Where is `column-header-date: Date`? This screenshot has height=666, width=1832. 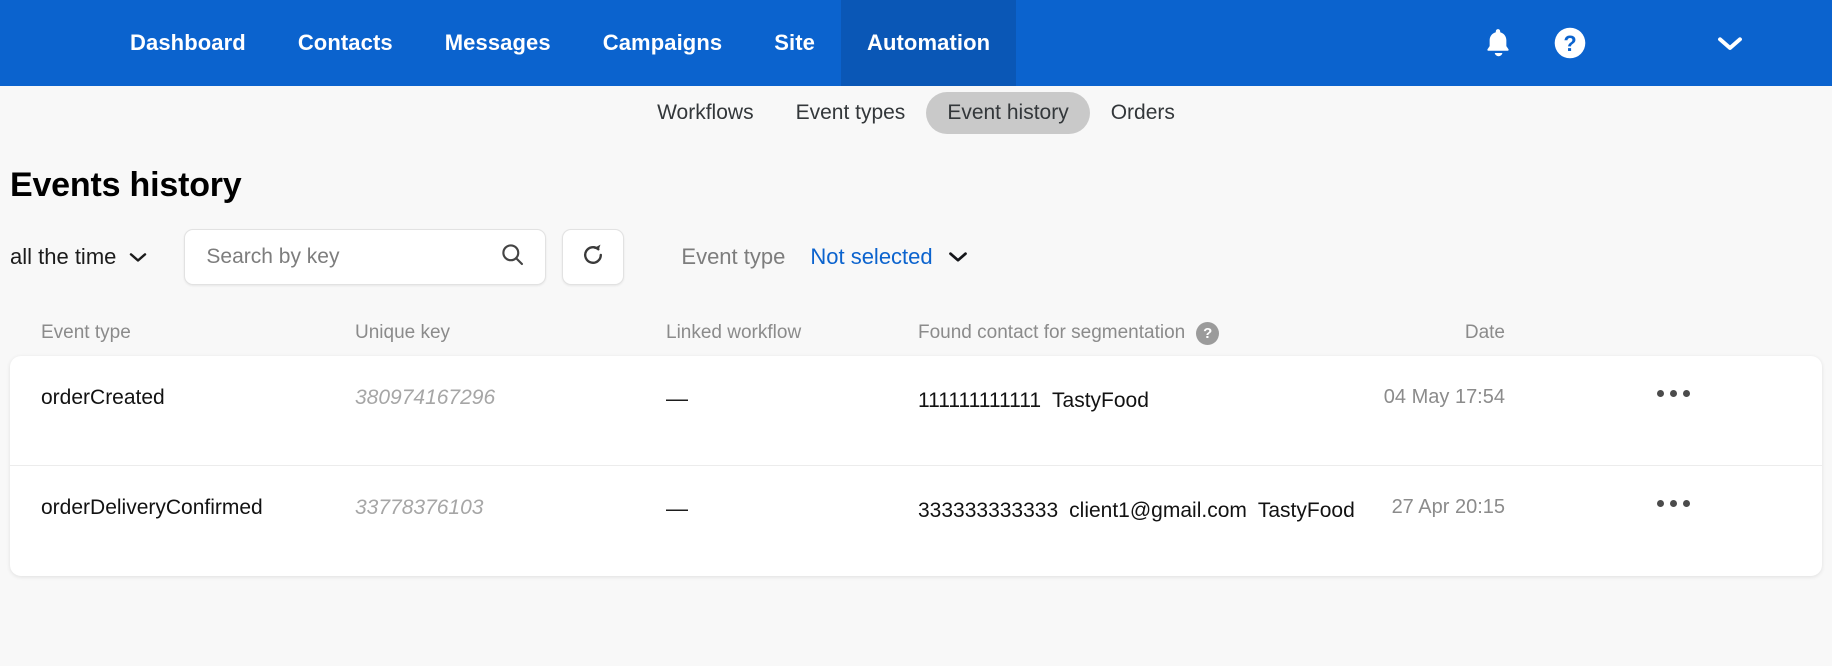
column-header-date: Date is located at coordinates (1484, 332).